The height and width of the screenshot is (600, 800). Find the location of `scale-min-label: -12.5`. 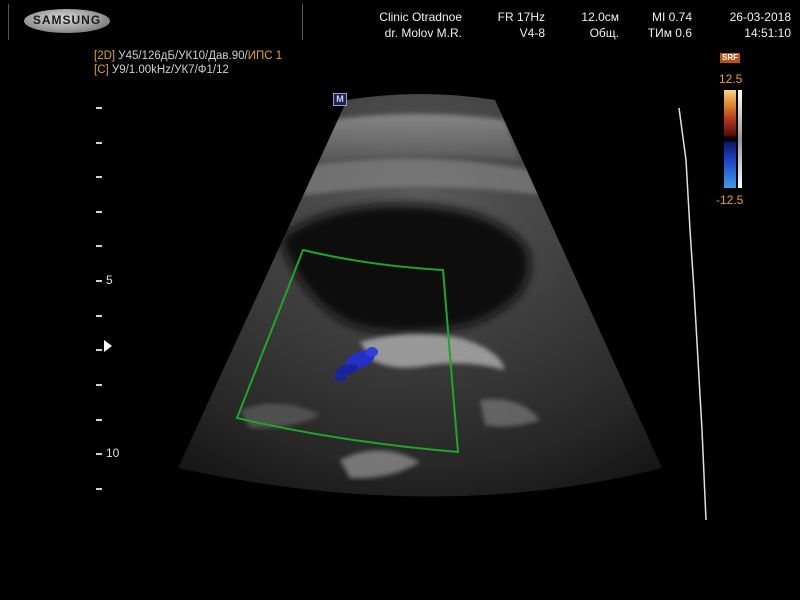

scale-min-label: -12.5 is located at coordinates (730, 200).